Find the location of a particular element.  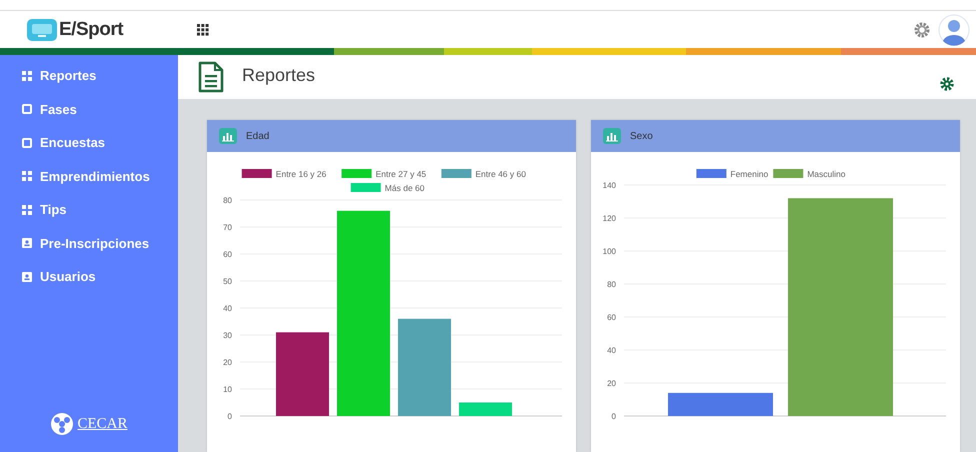

legend-item: Entre 16 y 26 is located at coordinates (284, 174).